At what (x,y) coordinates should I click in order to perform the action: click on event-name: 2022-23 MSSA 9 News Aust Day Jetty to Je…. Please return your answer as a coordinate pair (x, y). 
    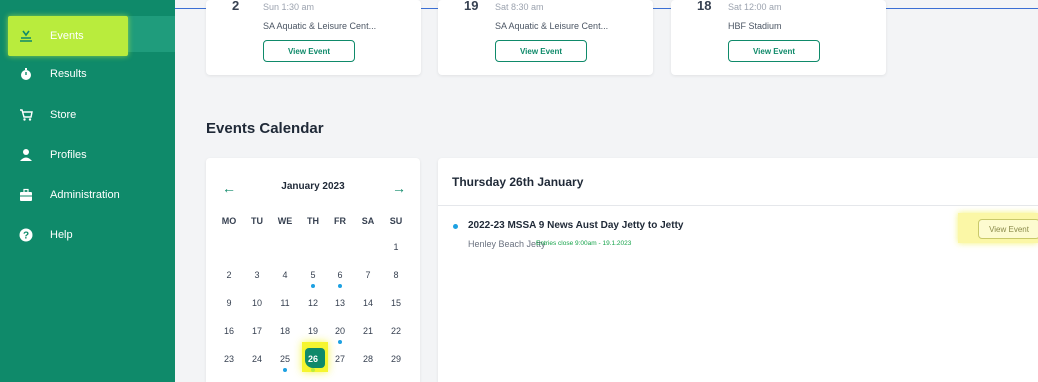
    Looking at the image, I should click on (575, 225).